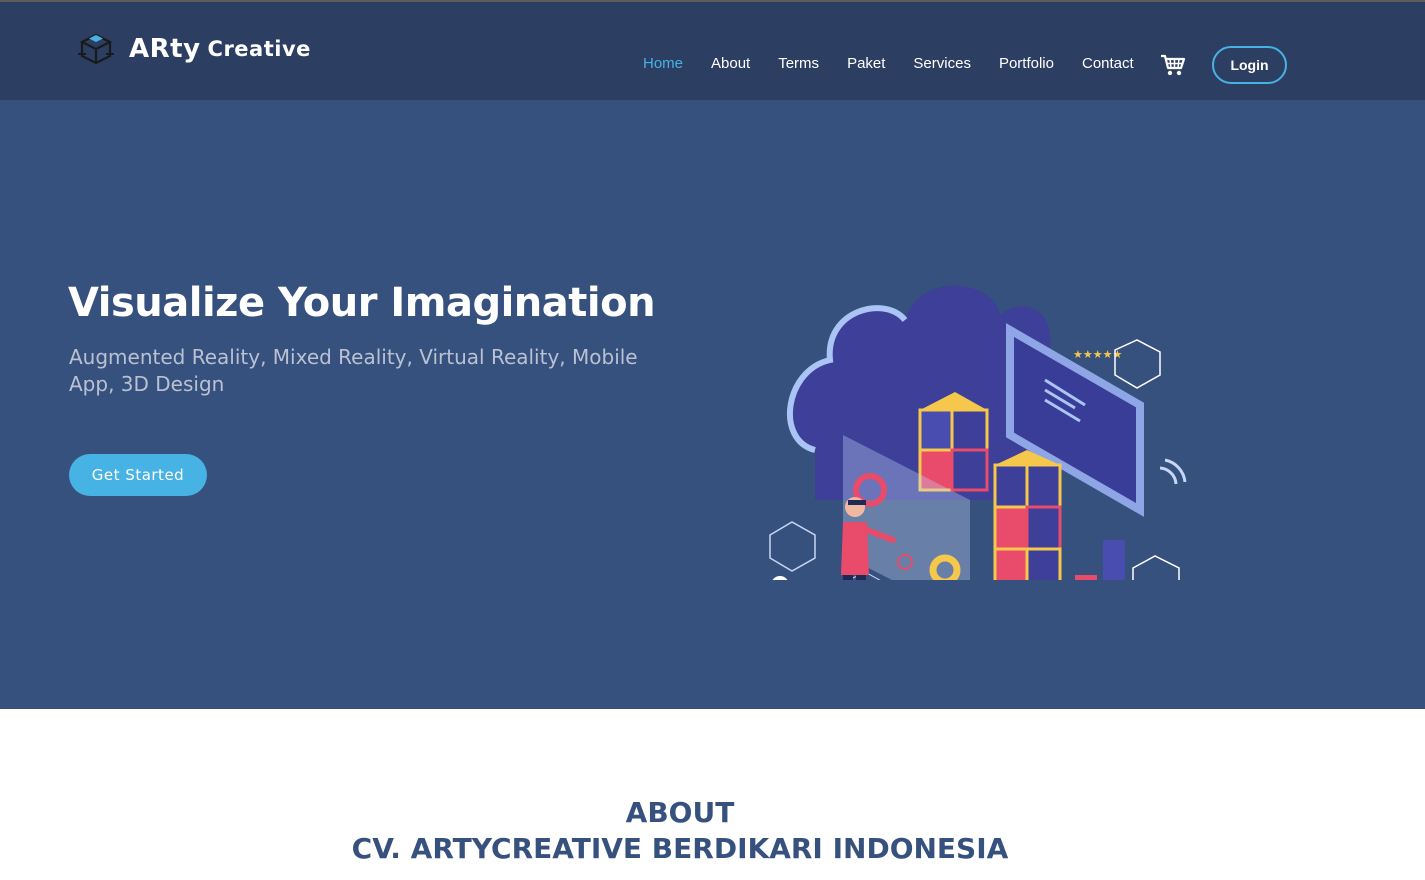 The image size is (1425, 880). Describe the element at coordinates (798, 63) in the screenshot. I see `nav-terms: Terms` at that location.